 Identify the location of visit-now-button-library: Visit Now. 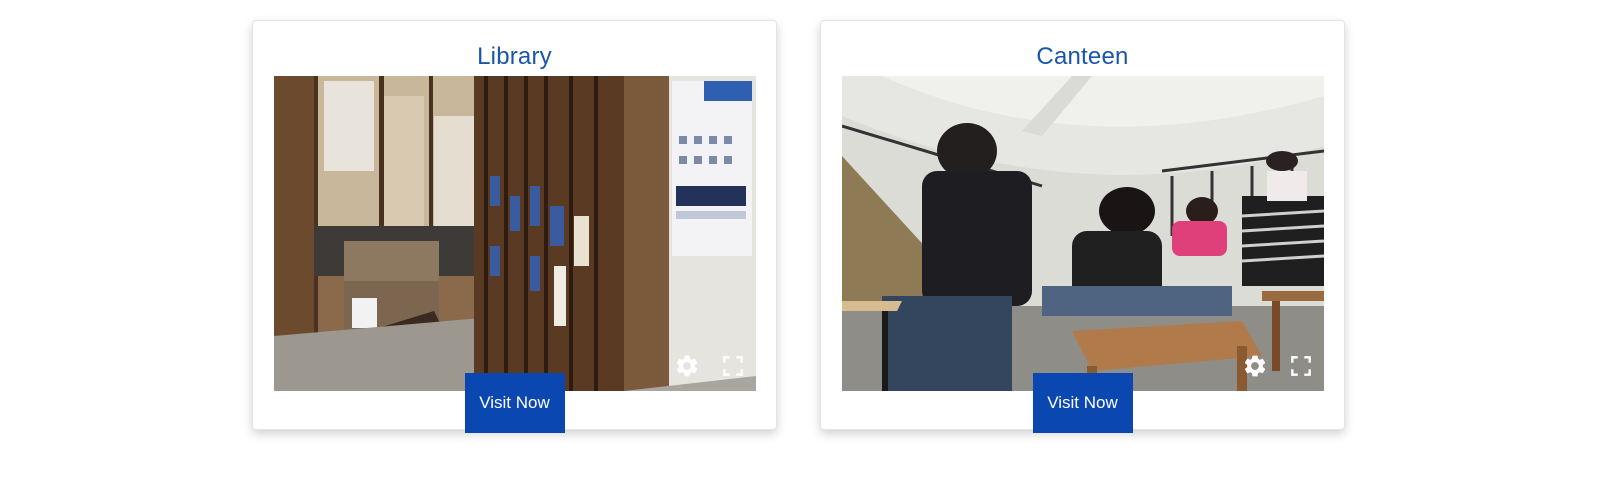
(514, 403).